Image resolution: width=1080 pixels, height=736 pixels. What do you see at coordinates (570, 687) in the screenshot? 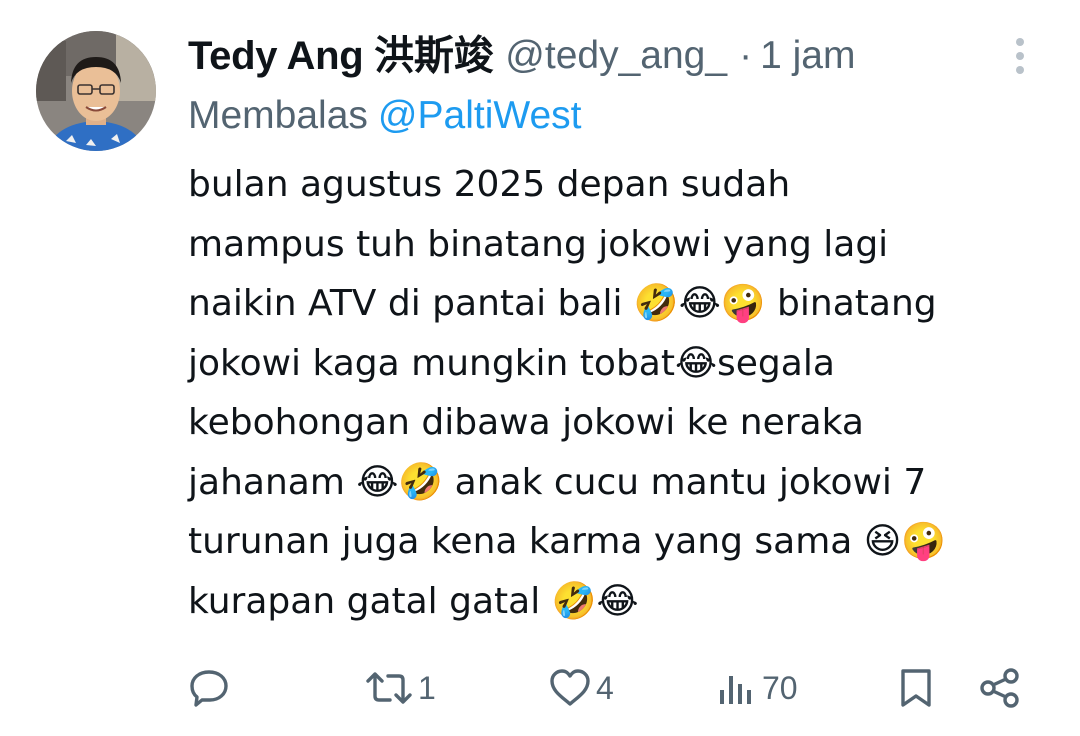
I see `heart-icon` at bounding box center [570, 687].